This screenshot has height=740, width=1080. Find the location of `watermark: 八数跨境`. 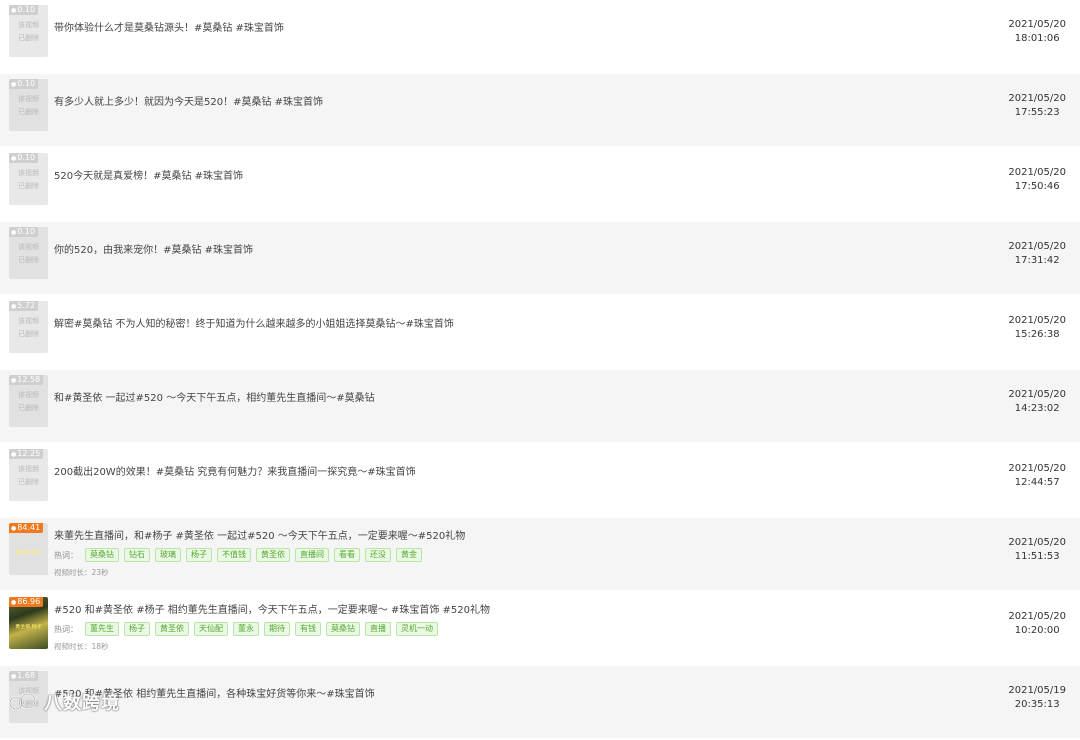

watermark: 八数跨境 is located at coordinates (64, 702).